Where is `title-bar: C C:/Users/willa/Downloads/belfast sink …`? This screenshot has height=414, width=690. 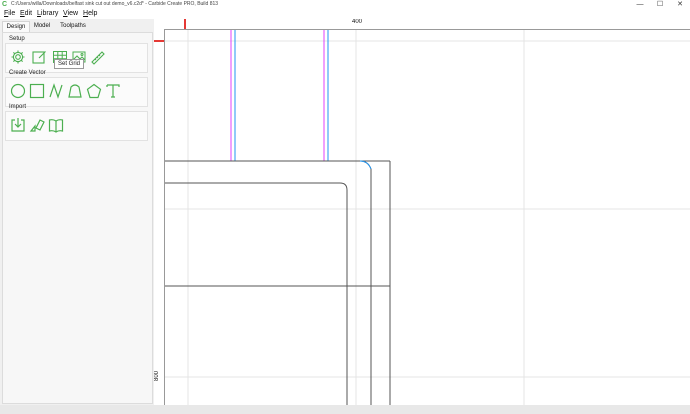
title-bar: C C:/Users/willa/Downloads/belfast sink … is located at coordinates (345, 5).